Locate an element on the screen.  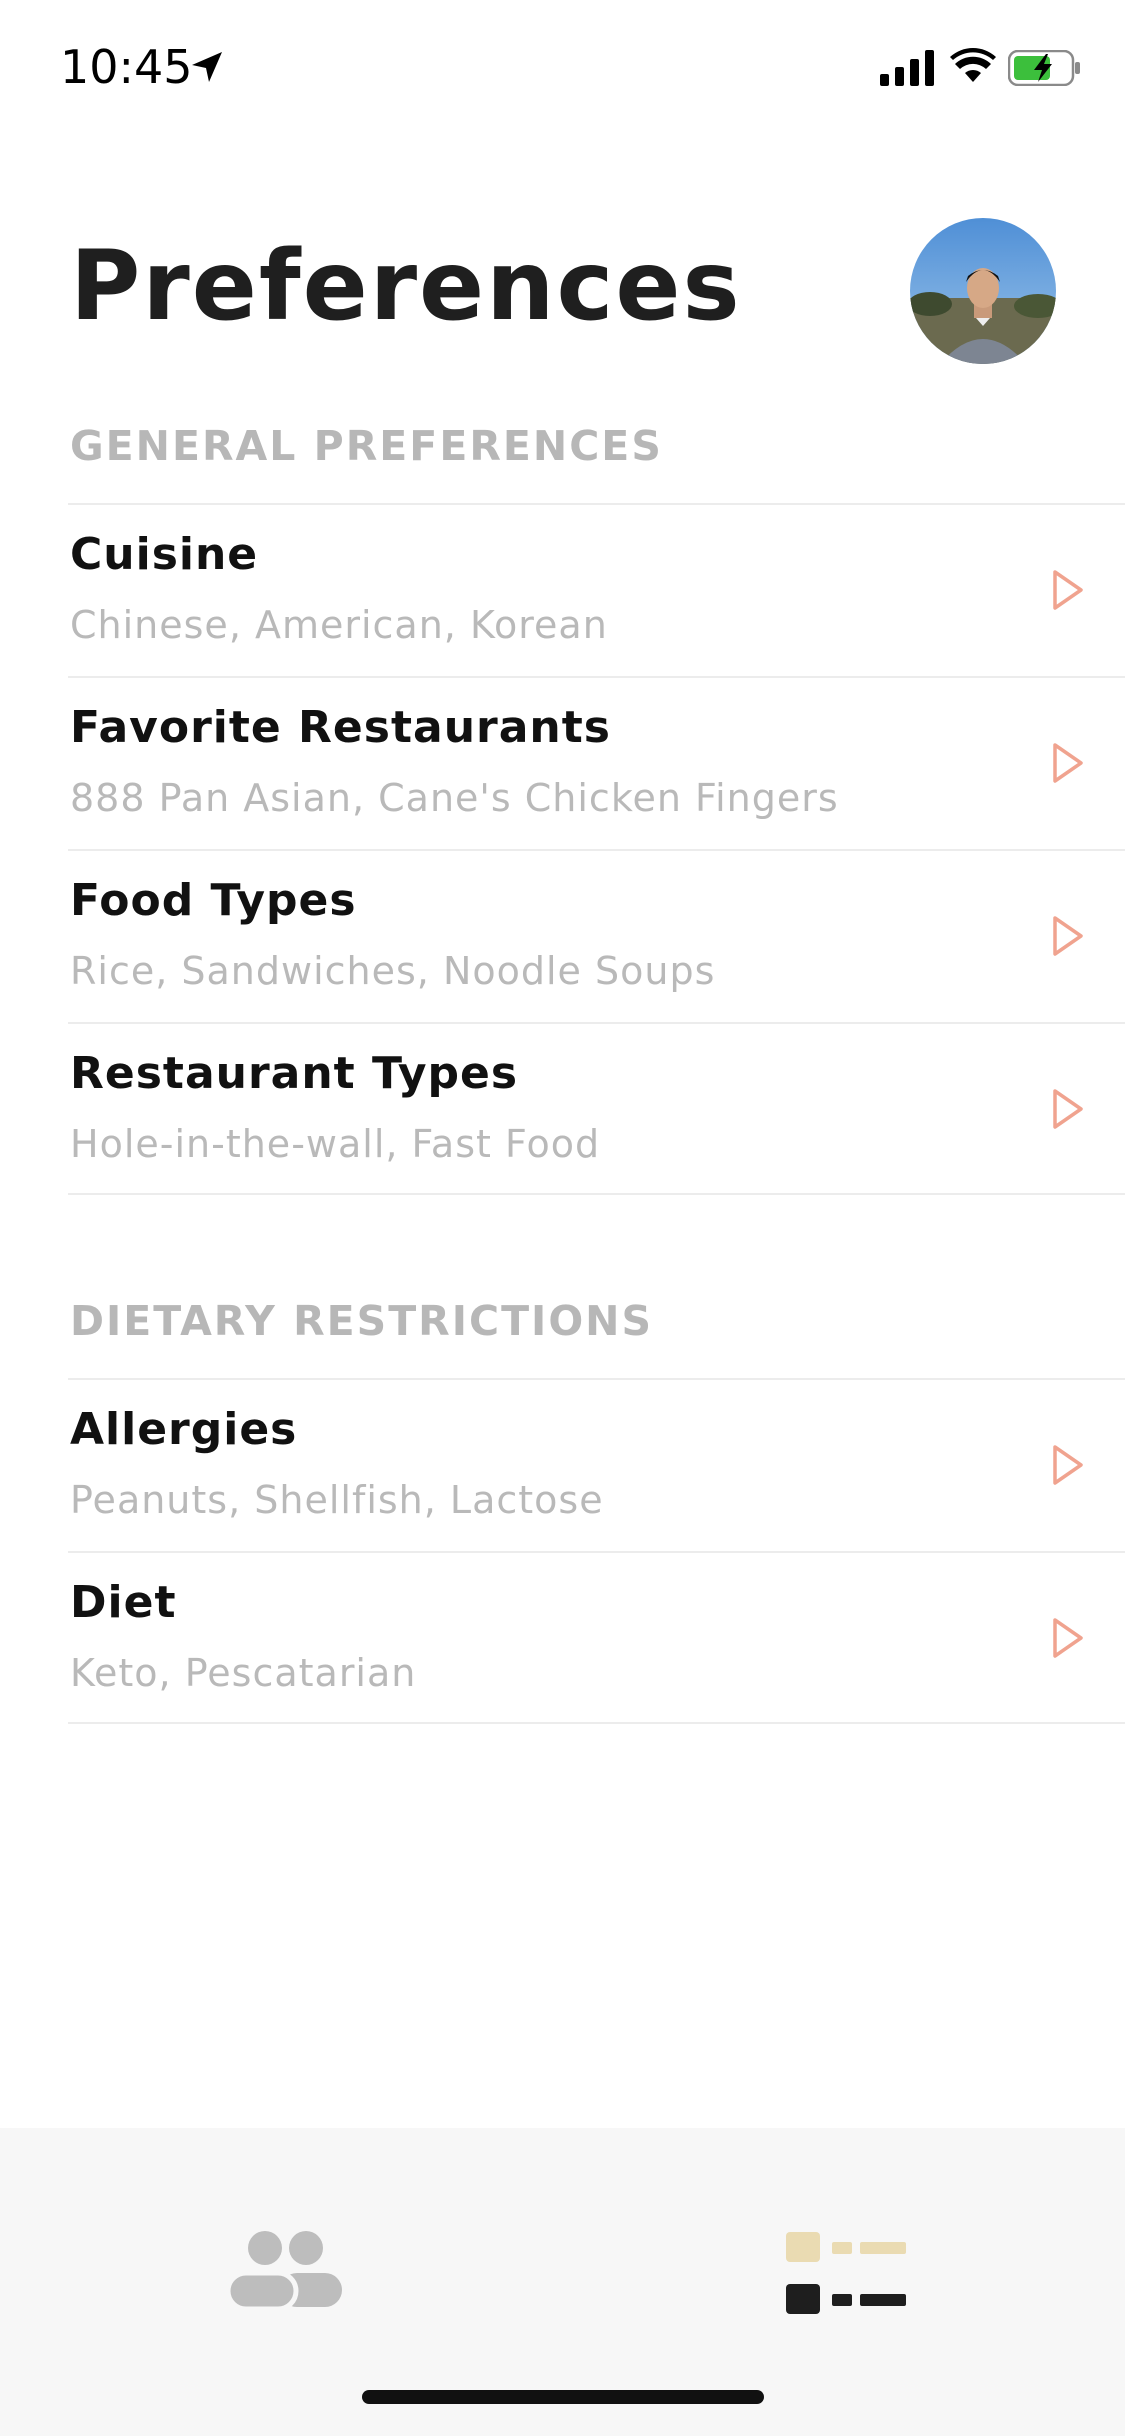
list-item-title: Diet is located at coordinates (123, 1602).